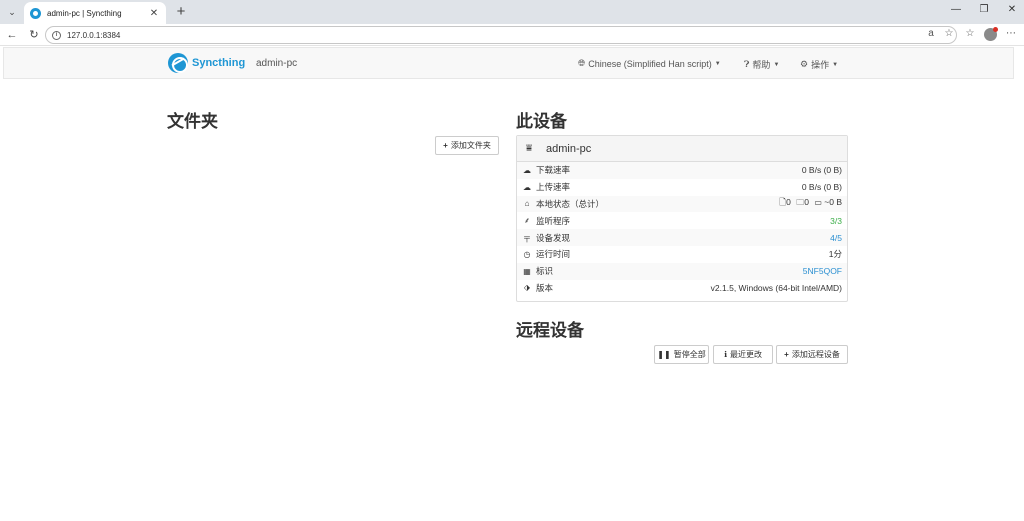  I want to click on pause-all-button: ❚❚ 暂停全部, so click(681, 354).